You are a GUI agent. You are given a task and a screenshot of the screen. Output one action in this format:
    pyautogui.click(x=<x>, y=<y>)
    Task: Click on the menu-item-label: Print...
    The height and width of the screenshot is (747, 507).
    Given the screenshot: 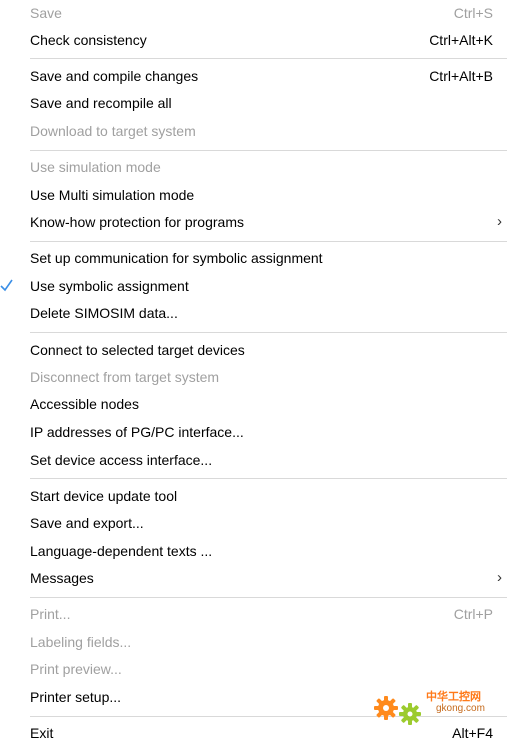 What is the action you would take?
    pyautogui.click(x=50, y=614)
    